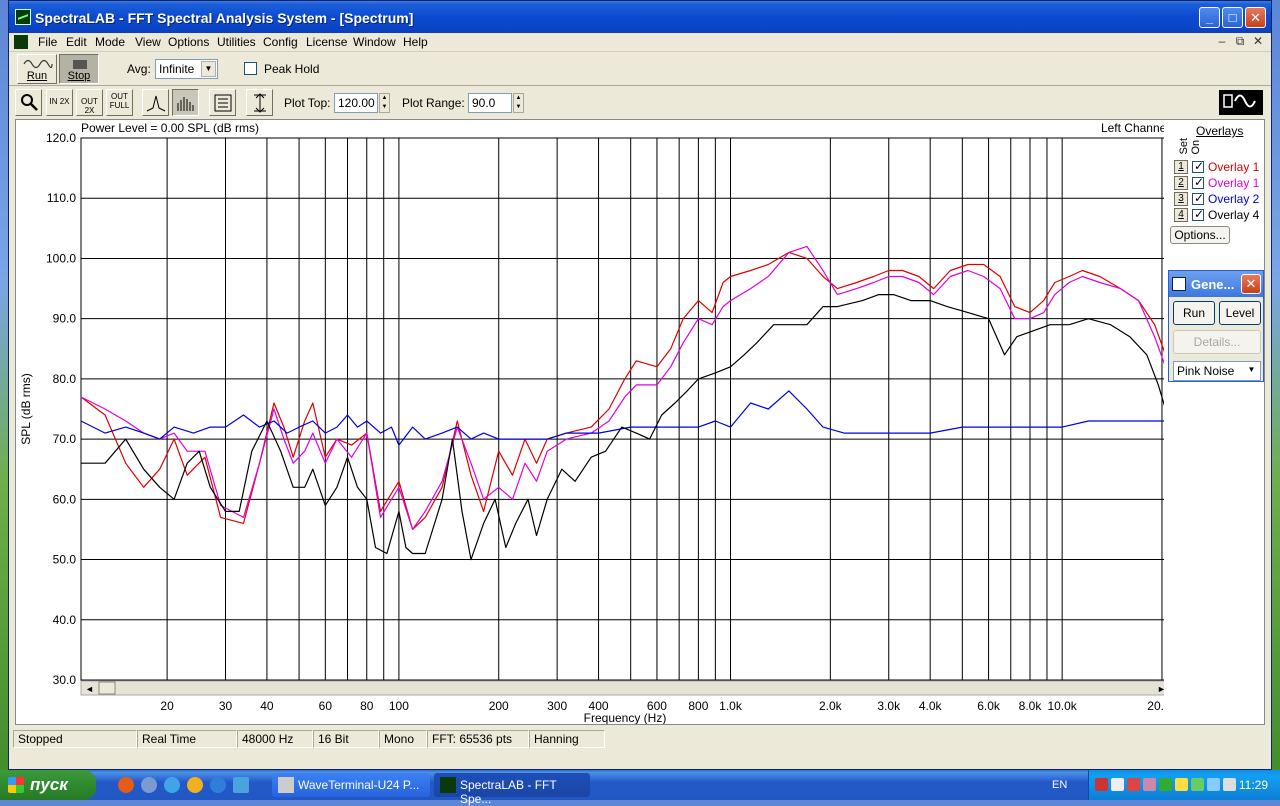 The height and width of the screenshot is (806, 1280). I want to click on update-icon, so click(1181, 784).